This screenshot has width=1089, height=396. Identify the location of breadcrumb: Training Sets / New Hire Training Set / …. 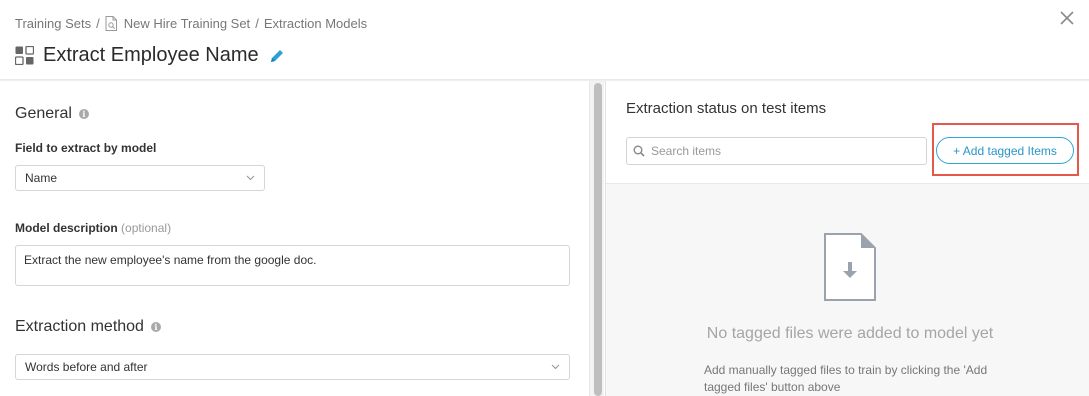
(191, 23).